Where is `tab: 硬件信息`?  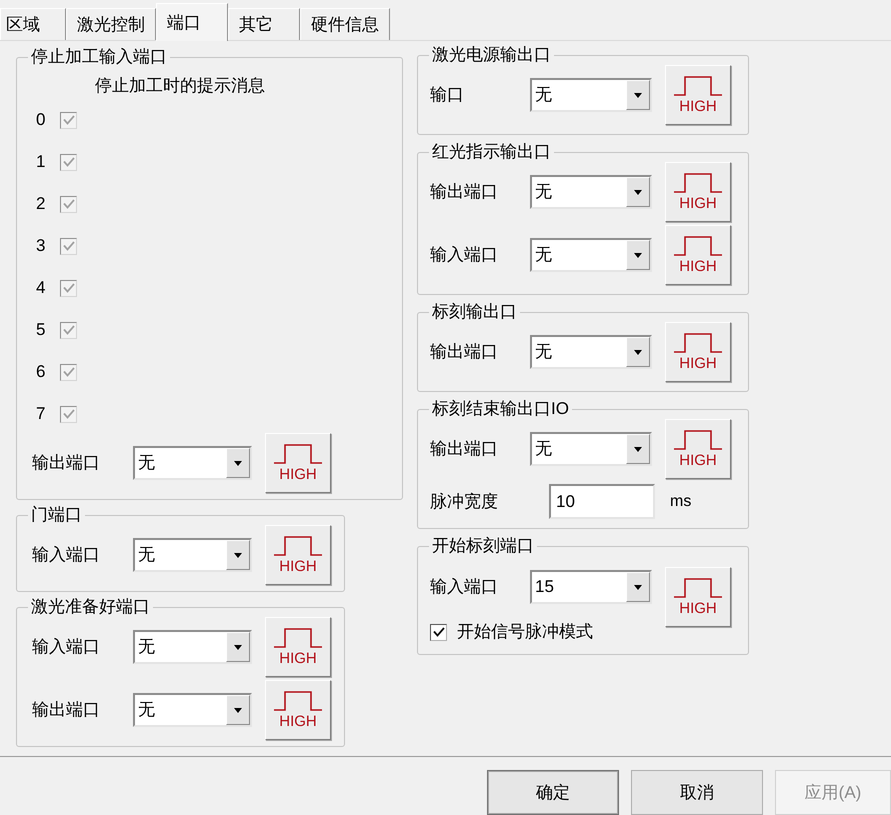 tab: 硬件信息 is located at coordinates (345, 24).